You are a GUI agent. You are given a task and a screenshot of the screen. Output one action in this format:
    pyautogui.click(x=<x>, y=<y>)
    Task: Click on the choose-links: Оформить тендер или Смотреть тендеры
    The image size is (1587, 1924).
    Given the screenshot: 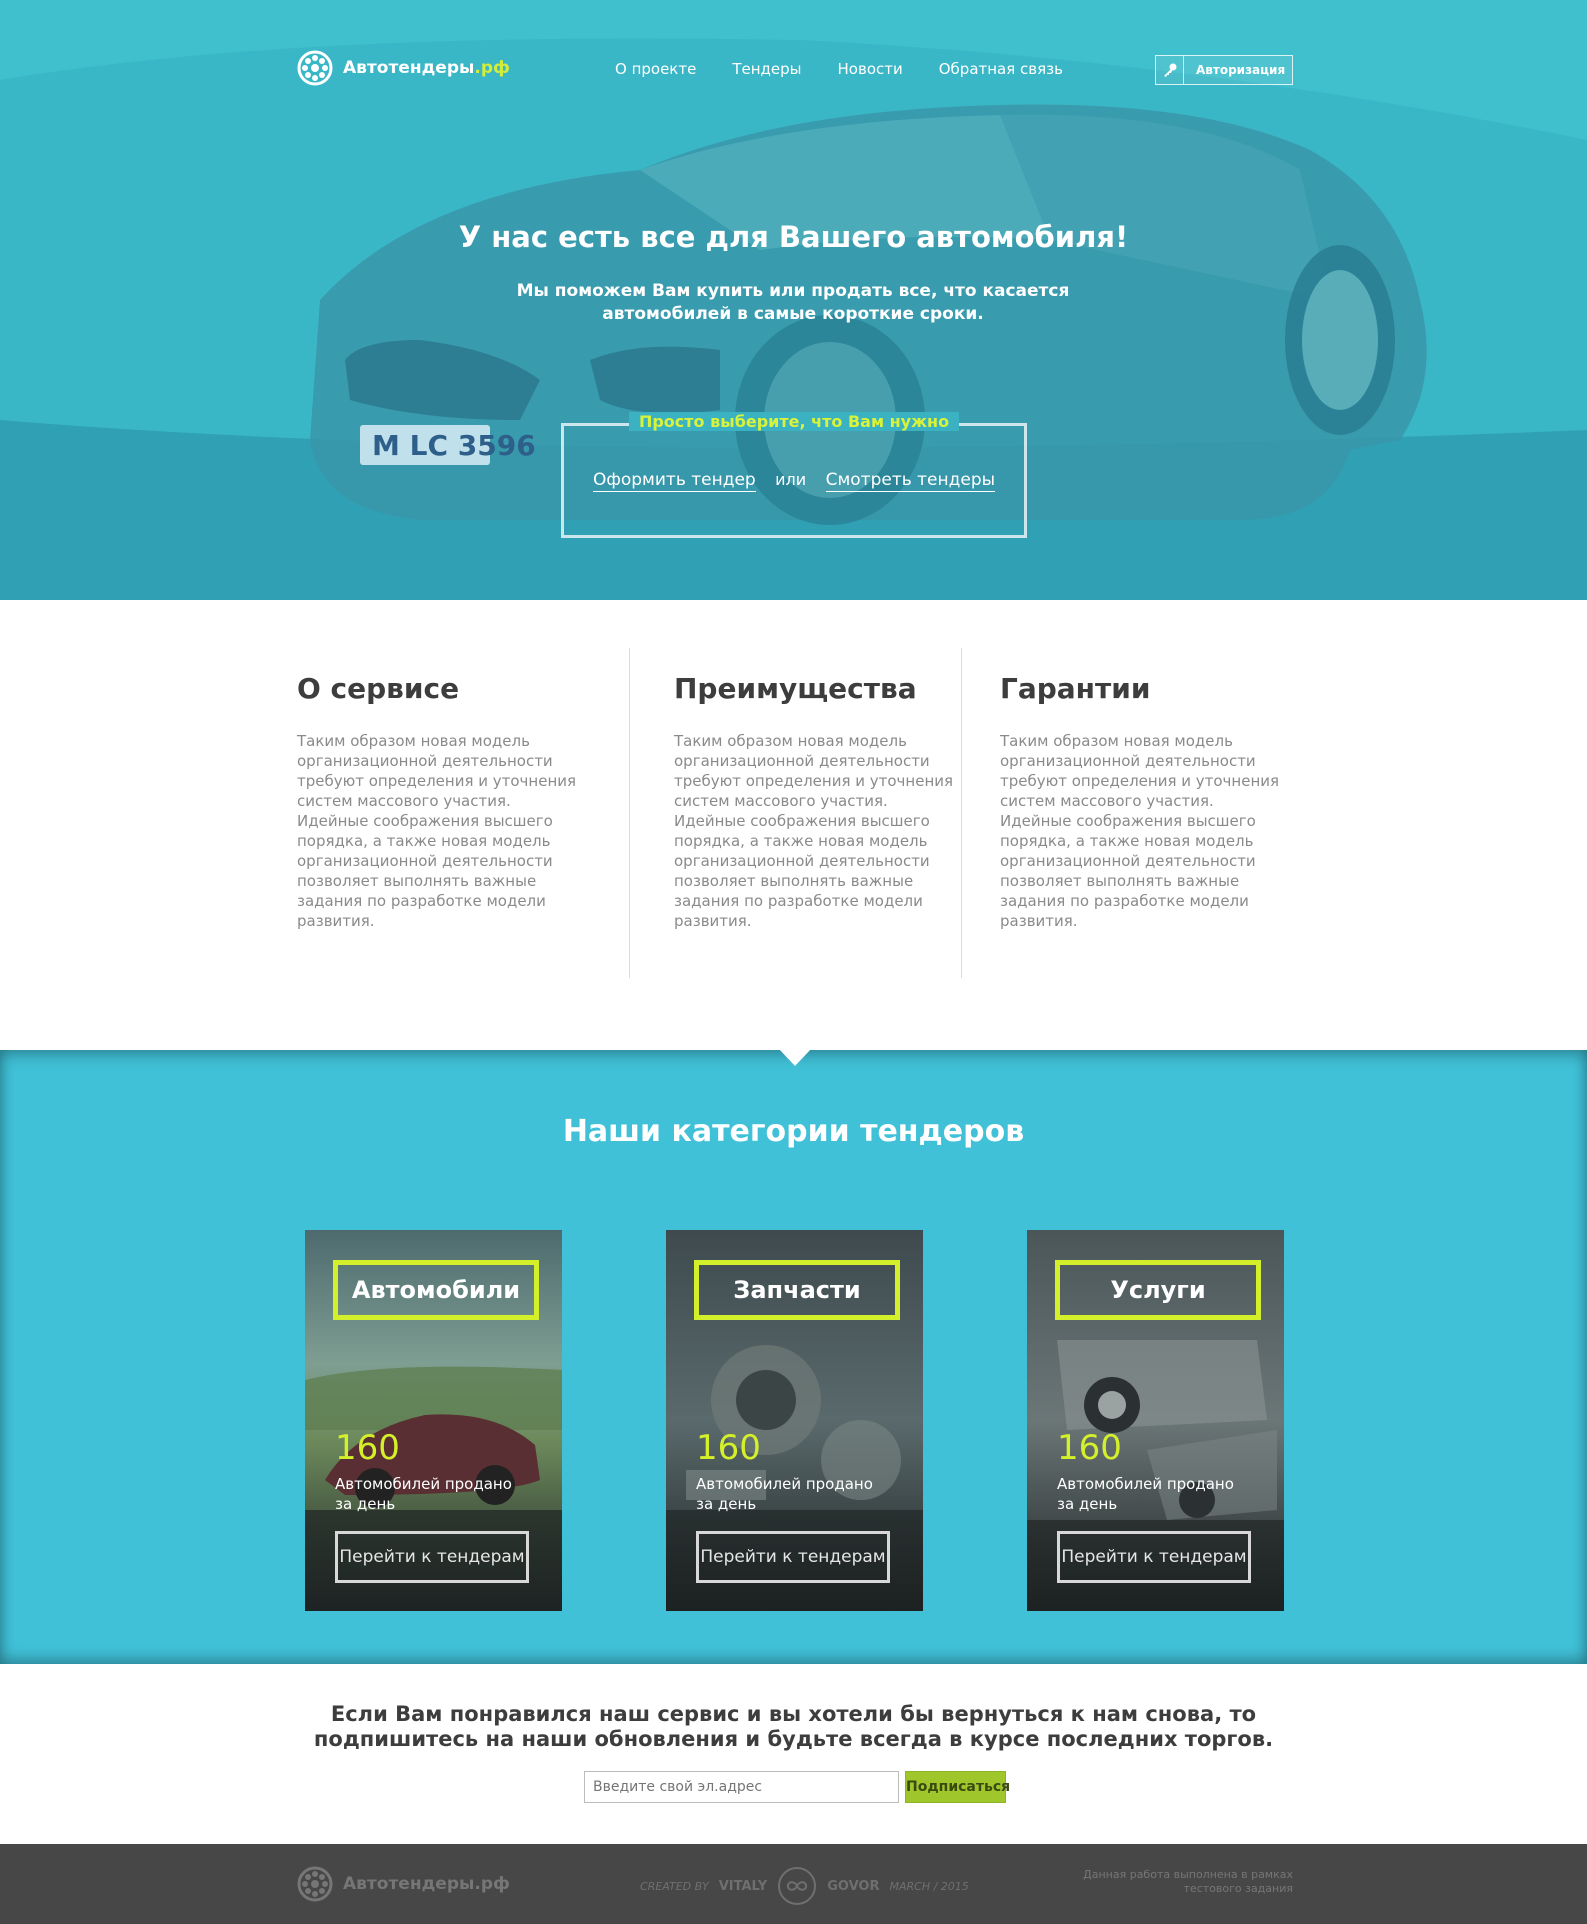 What is the action you would take?
    pyautogui.click(x=794, y=481)
    